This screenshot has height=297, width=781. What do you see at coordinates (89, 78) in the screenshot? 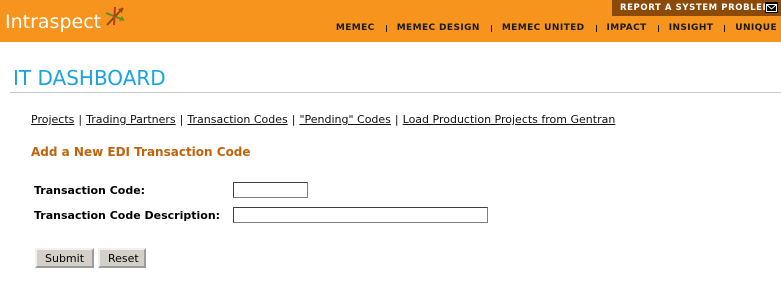
I see `page-title: IT DASHBOARD` at bounding box center [89, 78].